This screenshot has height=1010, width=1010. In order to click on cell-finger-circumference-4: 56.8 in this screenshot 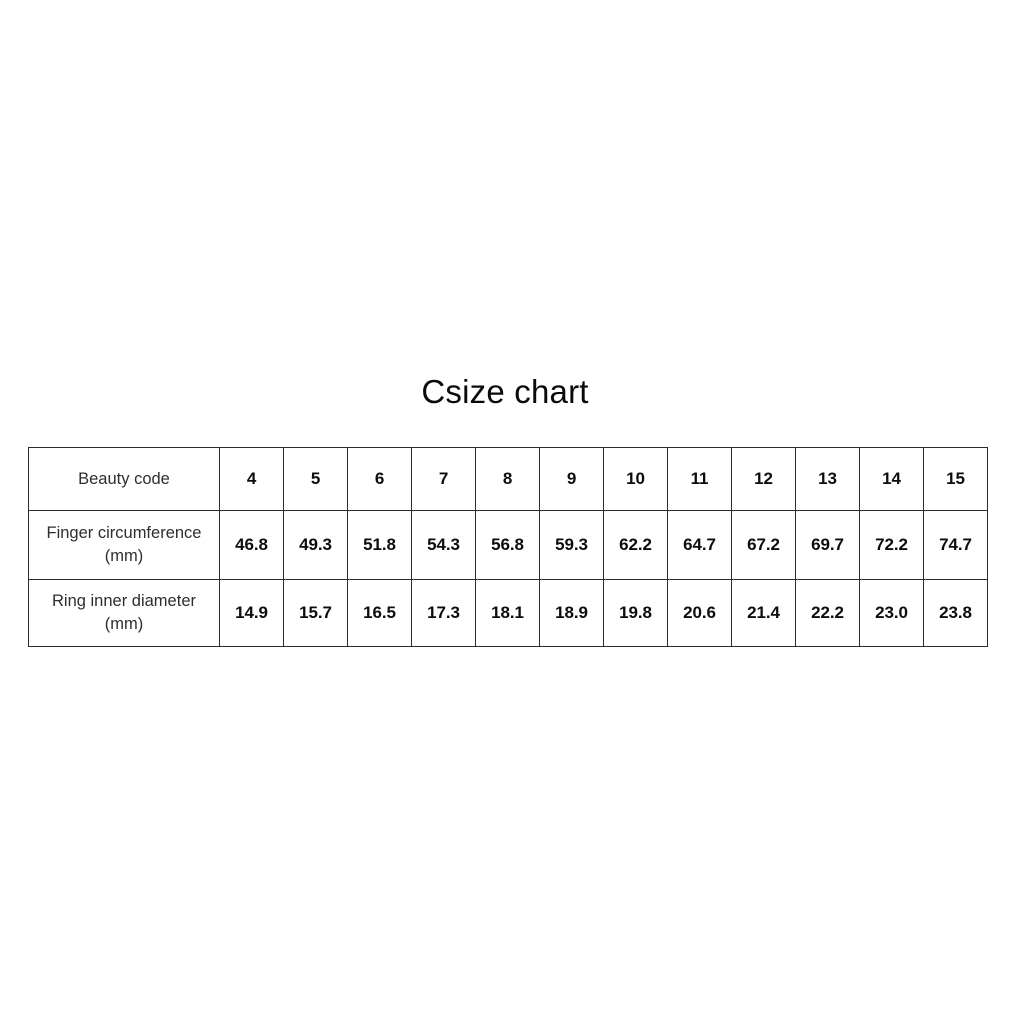, I will do `click(507, 545)`.